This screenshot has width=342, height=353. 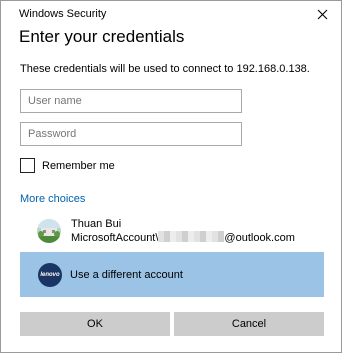 I want to click on window-title: Windows Security, so click(x=63, y=14).